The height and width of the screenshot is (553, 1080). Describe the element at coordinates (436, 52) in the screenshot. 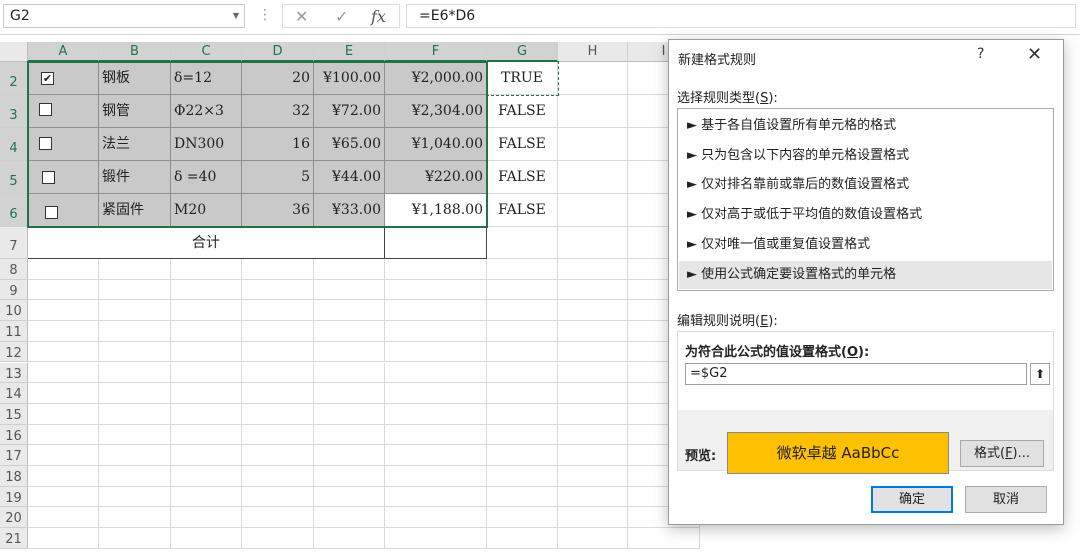

I see `column-header: F` at that location.